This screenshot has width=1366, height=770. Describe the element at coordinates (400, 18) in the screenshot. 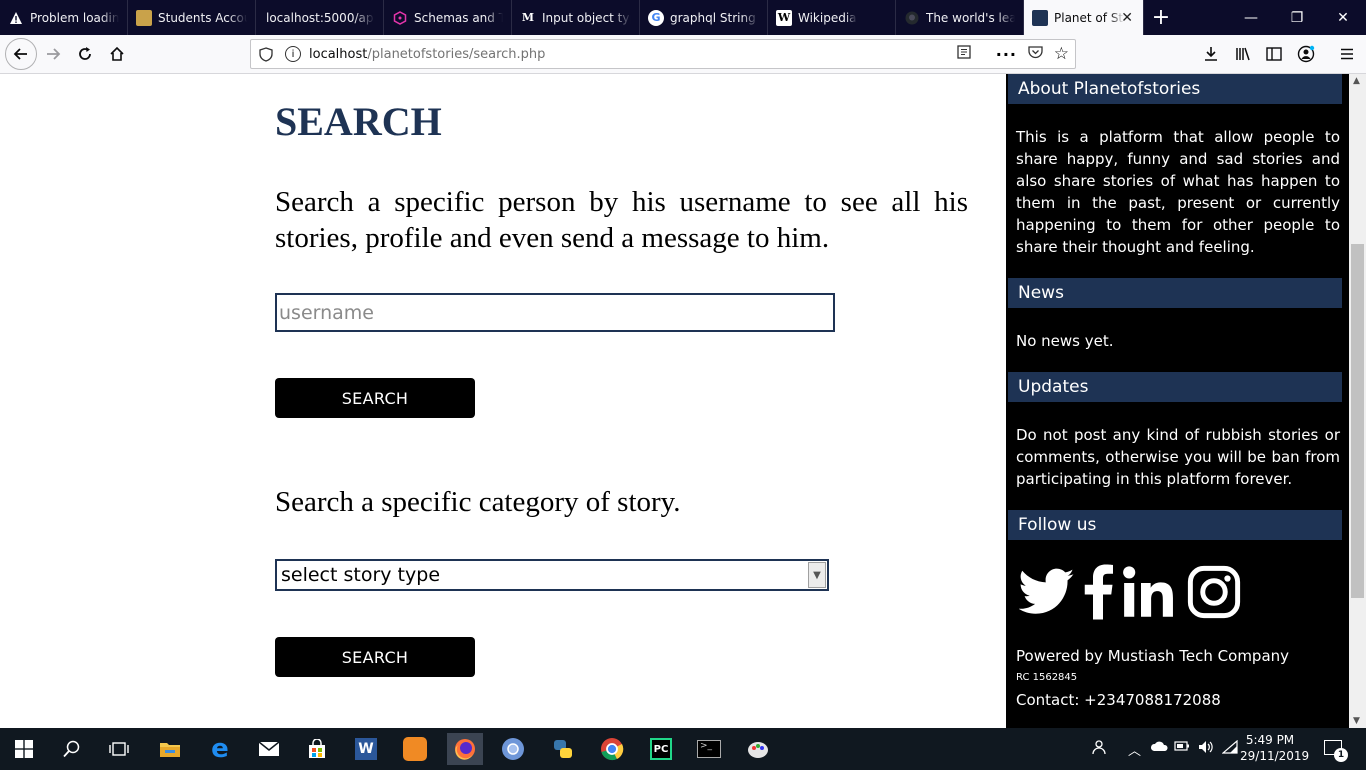

I see `graphql-icon` at that location.